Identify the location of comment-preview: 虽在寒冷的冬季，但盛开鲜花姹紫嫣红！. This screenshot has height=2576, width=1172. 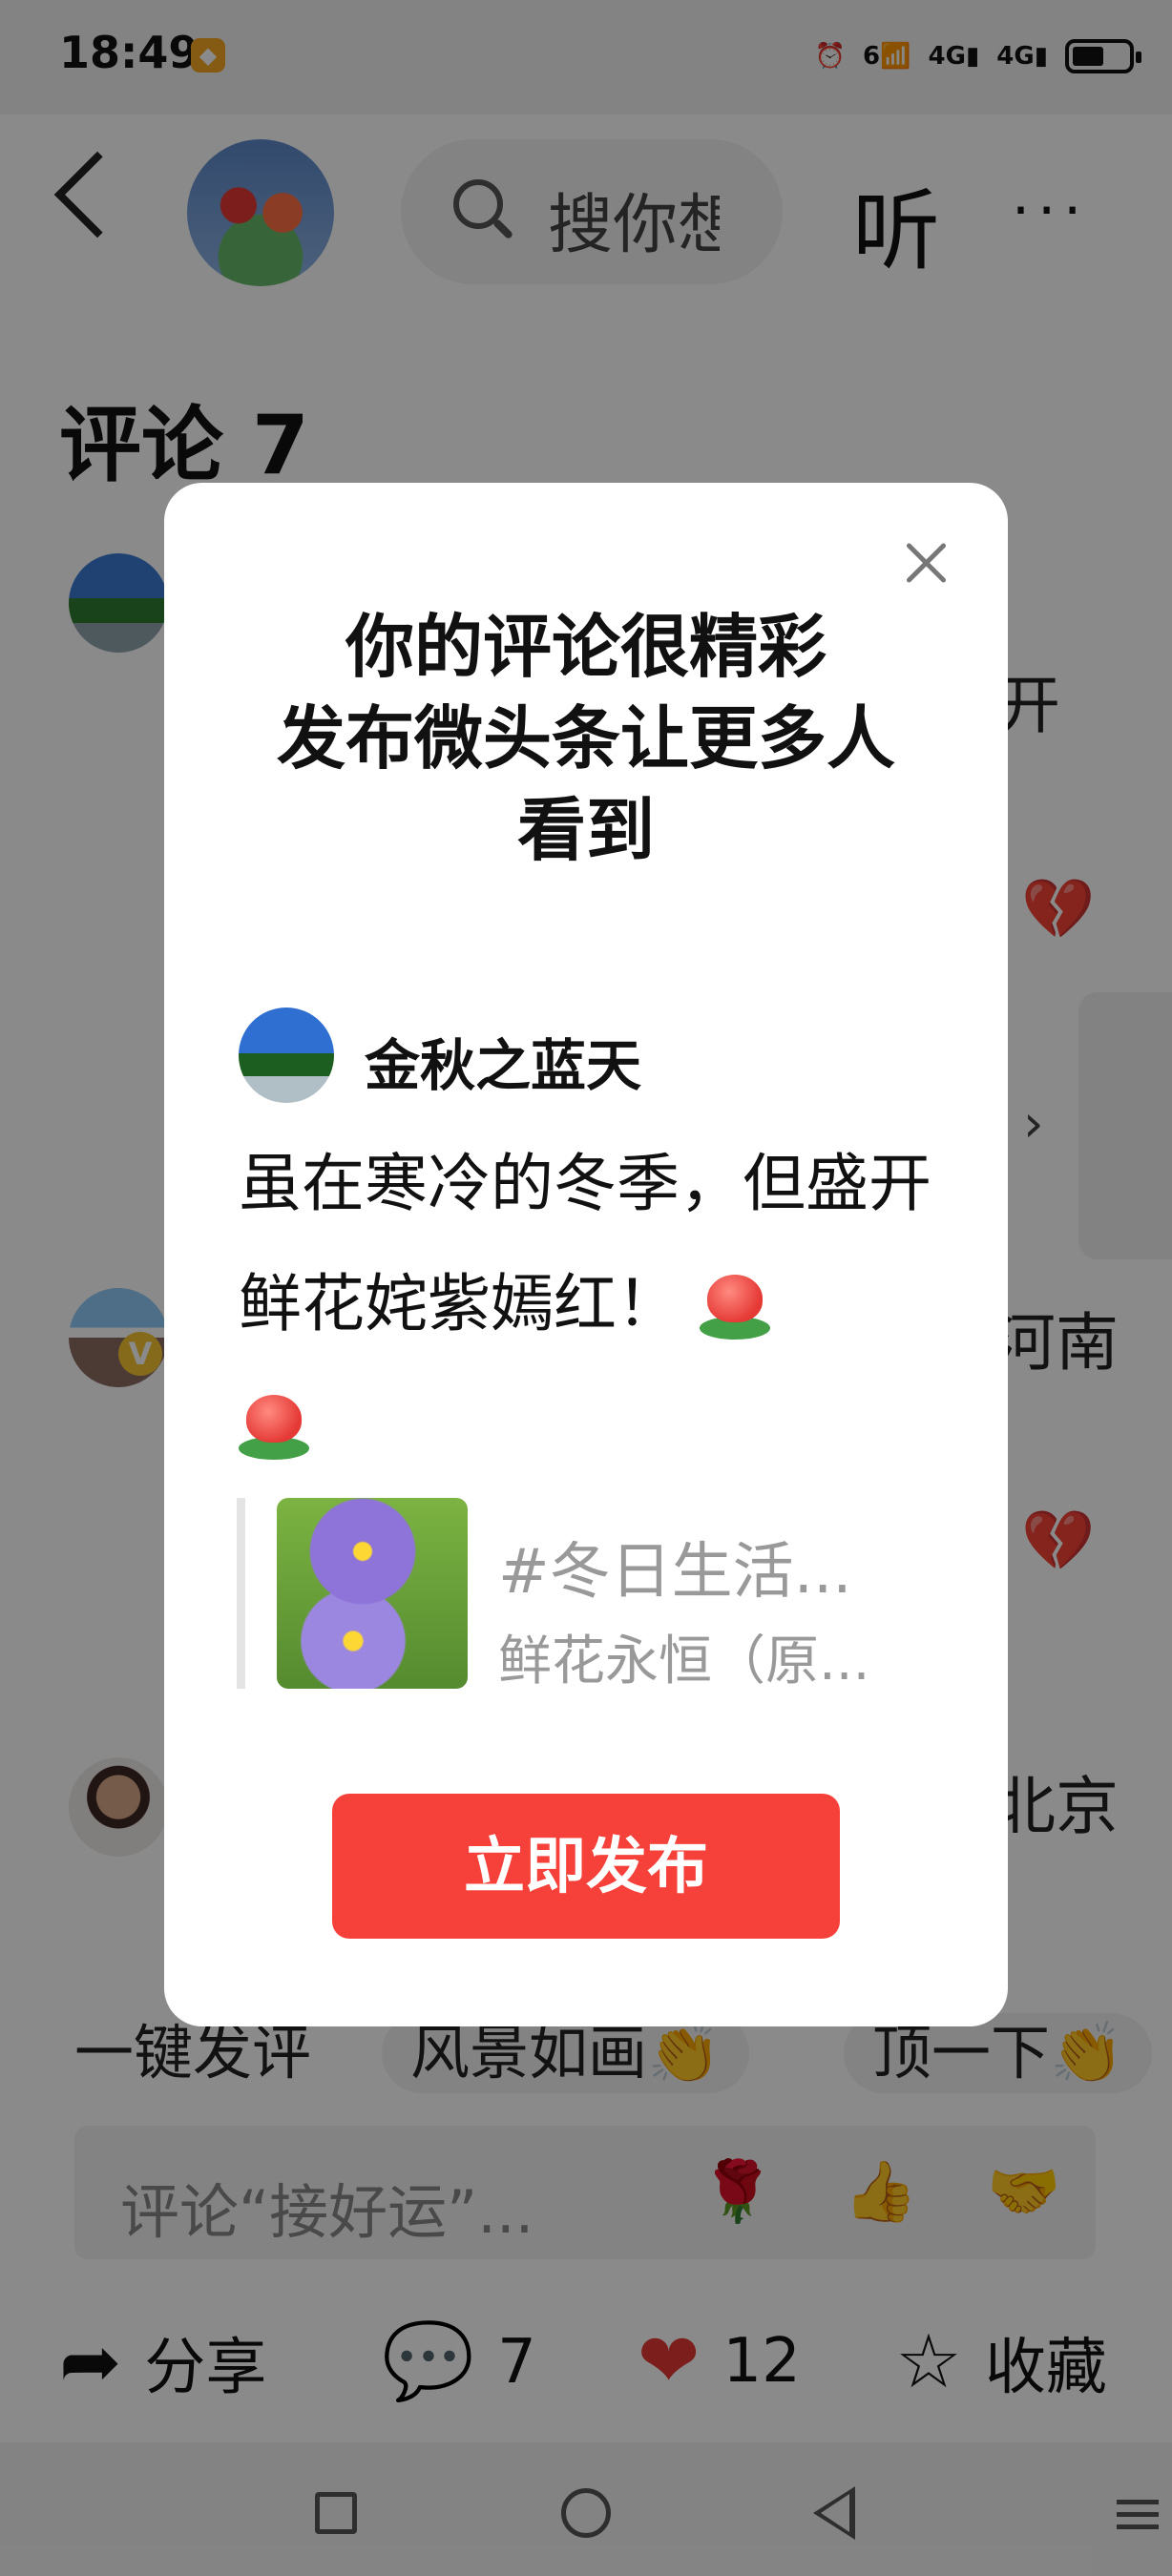
(592, 1304).